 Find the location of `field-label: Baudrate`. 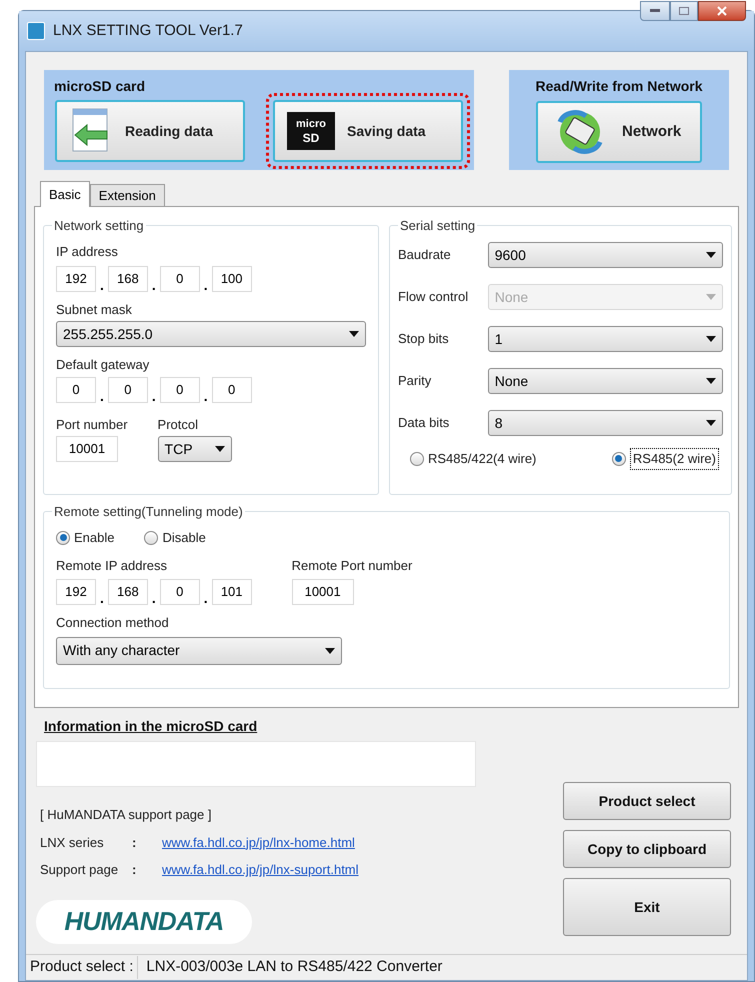

field-label: Baudrate is located at coordinates (425, 255).